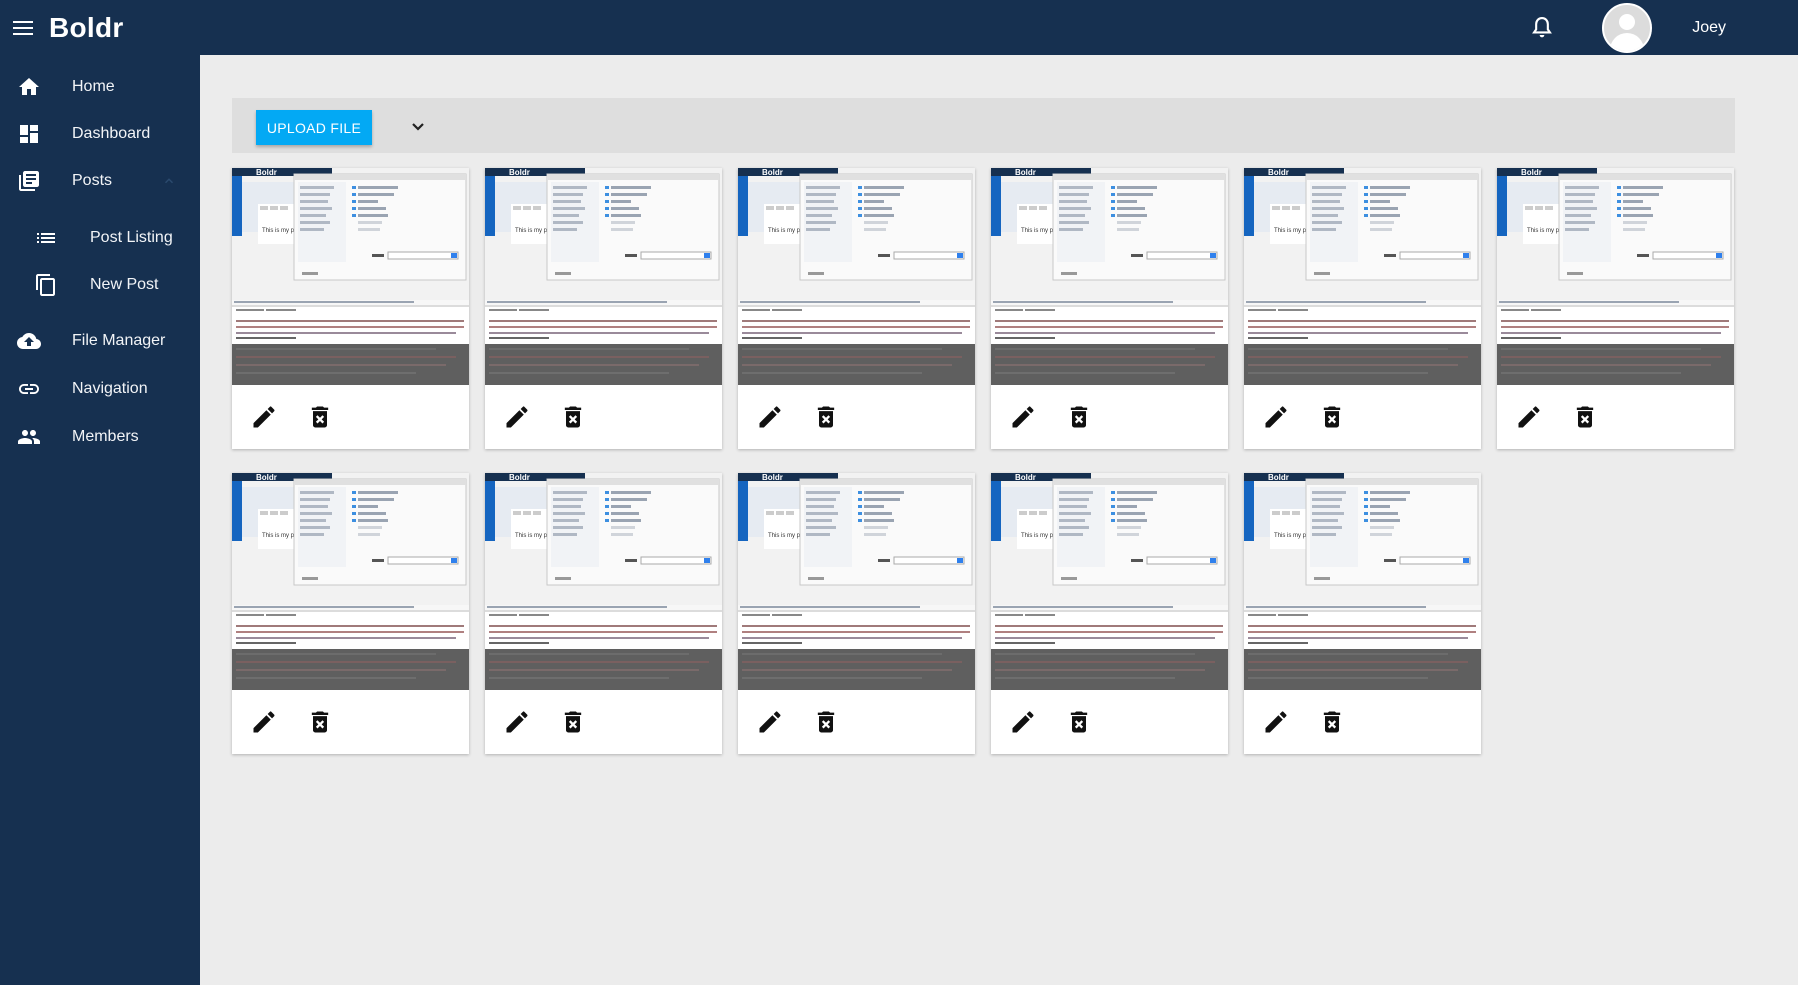  I want to click on sidebar-item-dashboard: Dashboard, so click(100, 134).